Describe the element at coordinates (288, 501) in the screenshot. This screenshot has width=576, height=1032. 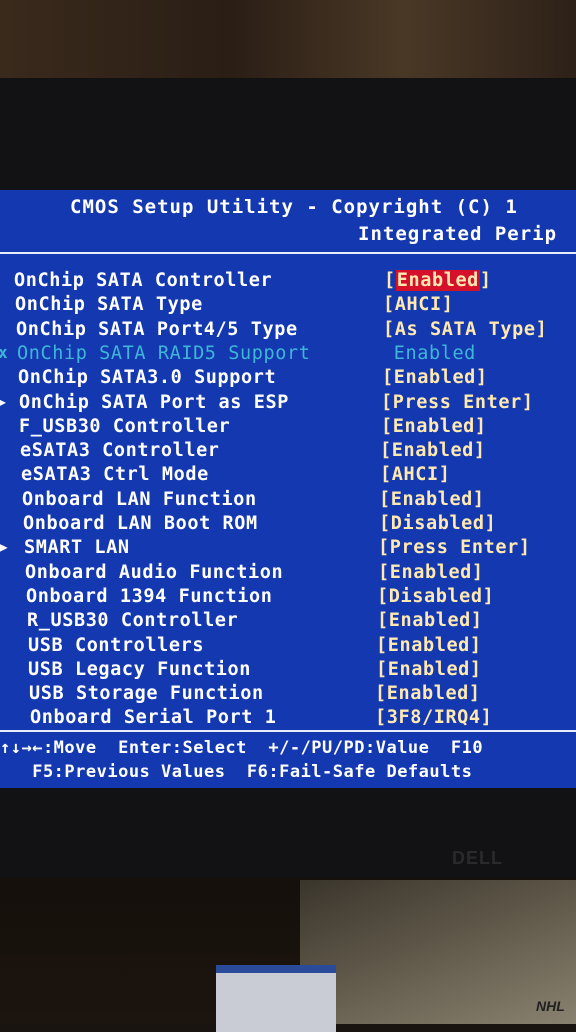
I see `menu-row: Onboard LAN Function [Enabled]` at that location.